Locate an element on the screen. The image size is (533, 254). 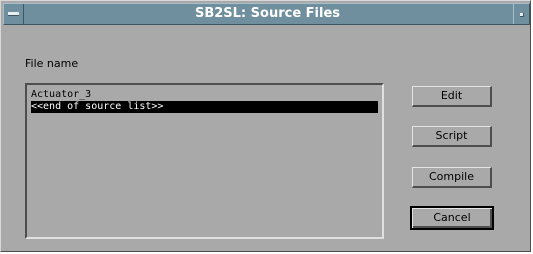
list-item-selected: <<end of source list>> is located at coordinates (204, 107).